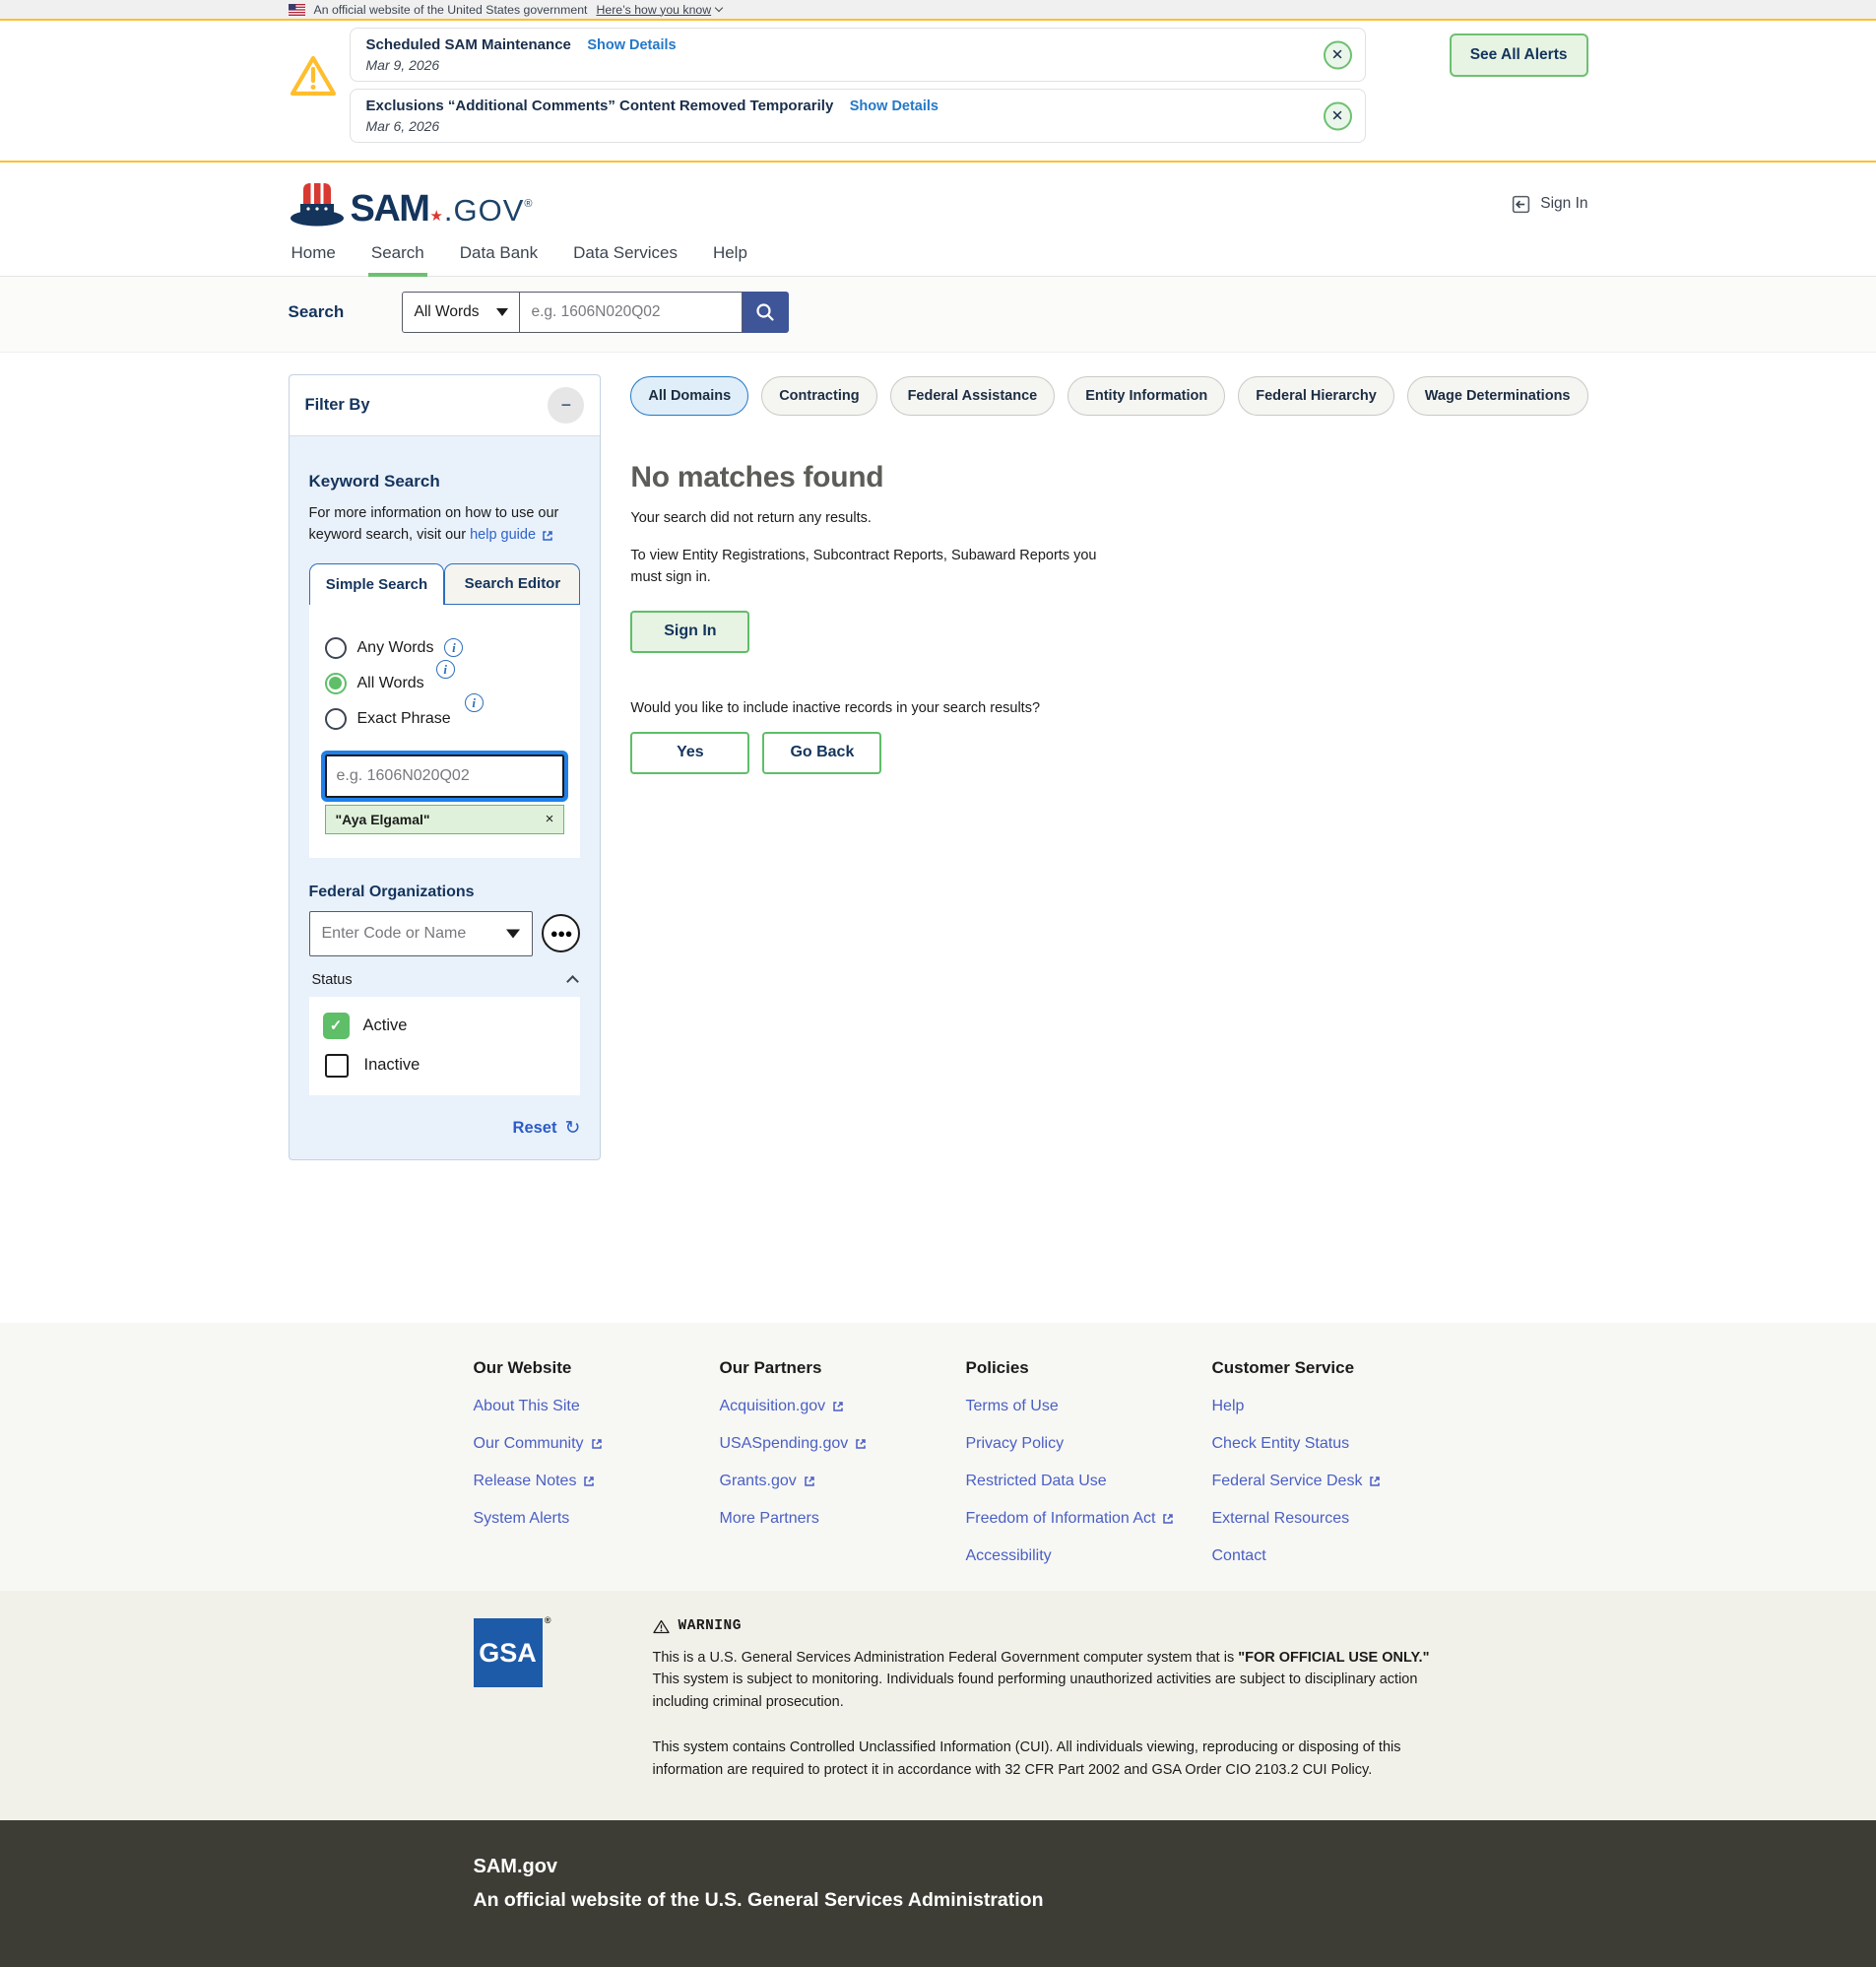 This screenshot has width=1876, height=1967. What do you see at coordinates (1089, 1481) in the screenshot?
I see `footer-link-restricted-data-use: Restricted Data Use` at bounding box center [1089, 1481].